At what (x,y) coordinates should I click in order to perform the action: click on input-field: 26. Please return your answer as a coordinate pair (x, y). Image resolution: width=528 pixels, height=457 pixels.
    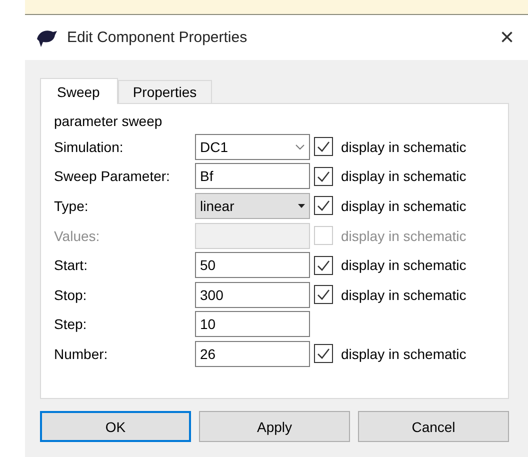
    Looking at the image, I should click on (252, 353).